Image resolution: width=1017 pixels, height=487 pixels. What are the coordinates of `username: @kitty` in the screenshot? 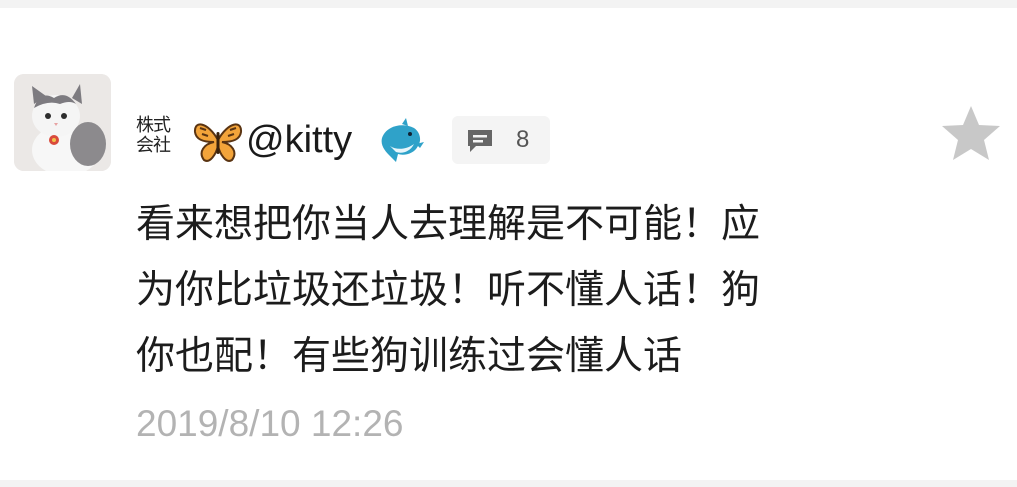 It's located at (299, 140).